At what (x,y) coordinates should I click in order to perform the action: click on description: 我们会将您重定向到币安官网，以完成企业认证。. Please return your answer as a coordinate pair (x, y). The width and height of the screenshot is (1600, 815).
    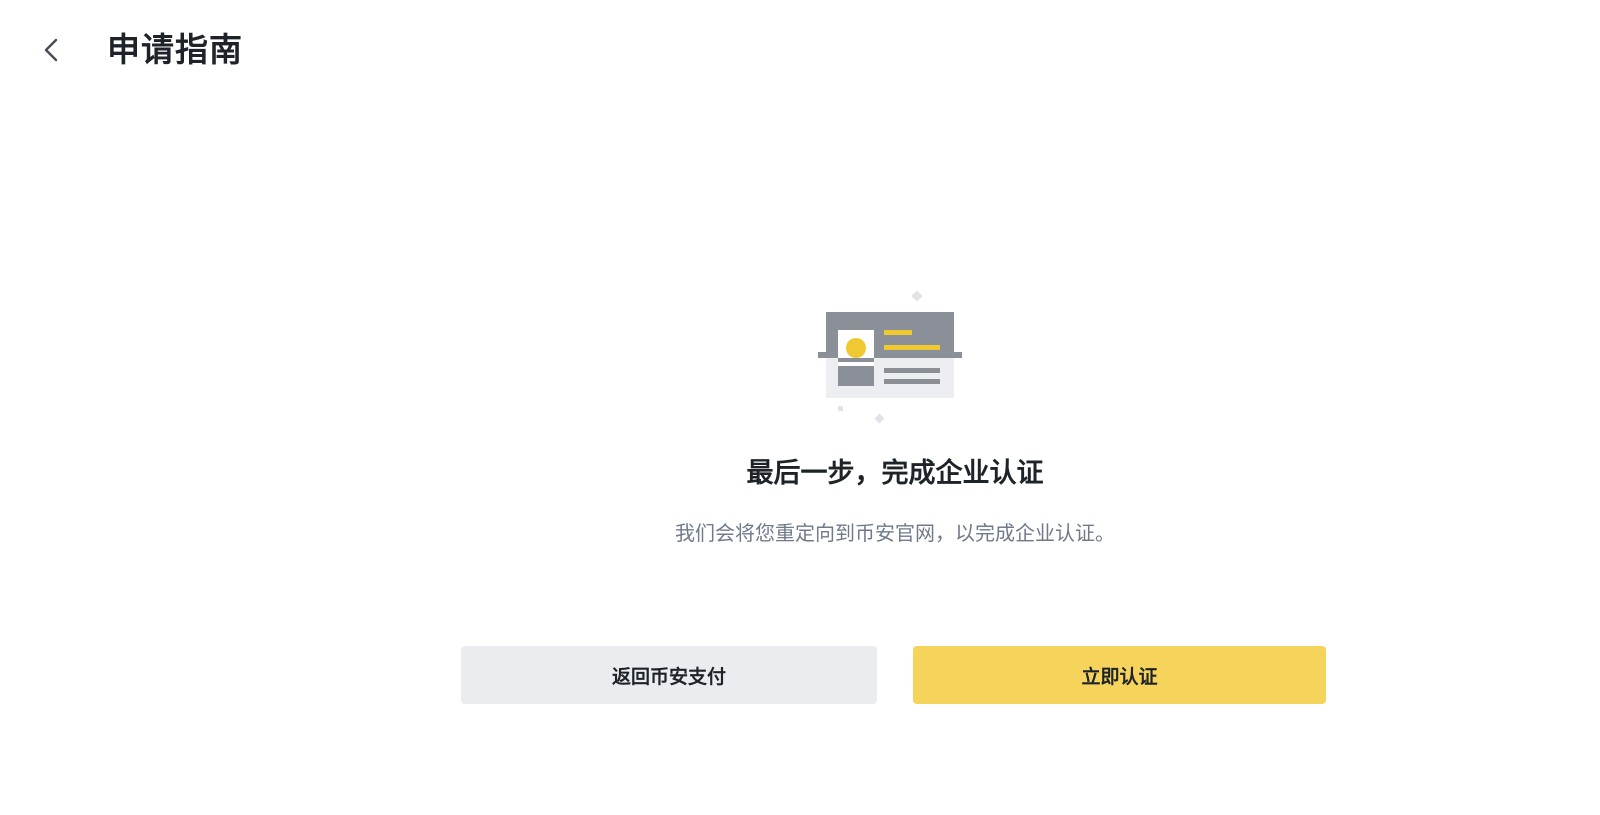
    Looking at the image, I should click on (895, 533).